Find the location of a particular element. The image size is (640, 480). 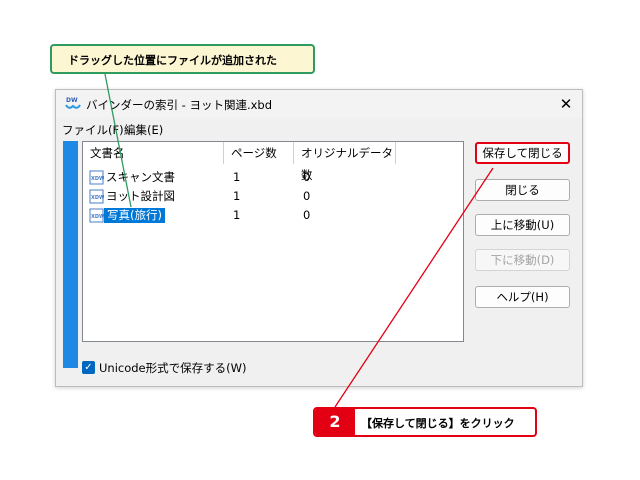

help-button: ヘルプ(H) is located at coordinates (522, 297).